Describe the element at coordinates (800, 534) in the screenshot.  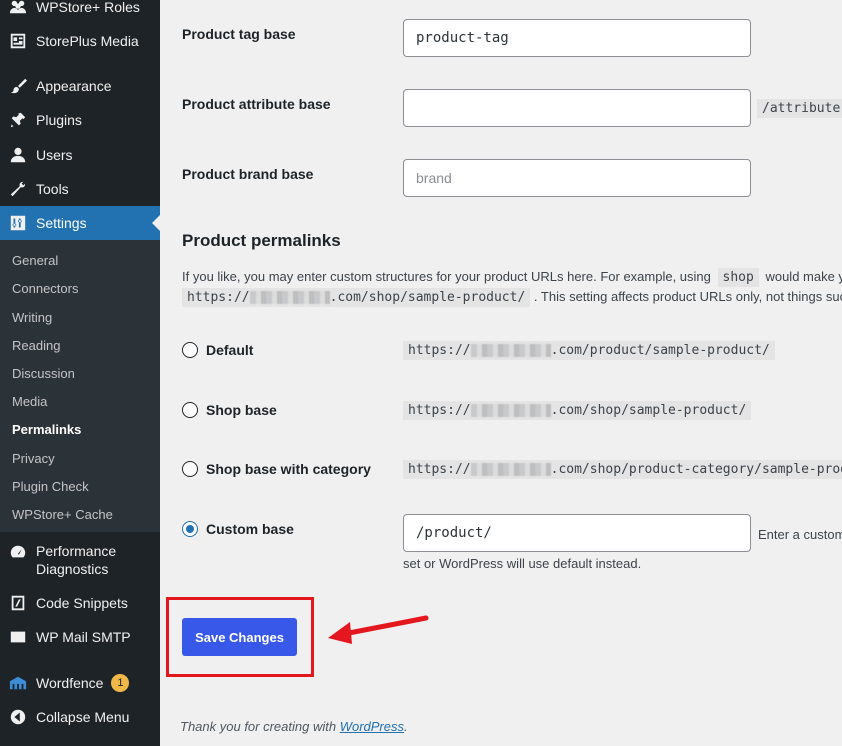
I see `custom-base-hint: Enter a custom` at that location.